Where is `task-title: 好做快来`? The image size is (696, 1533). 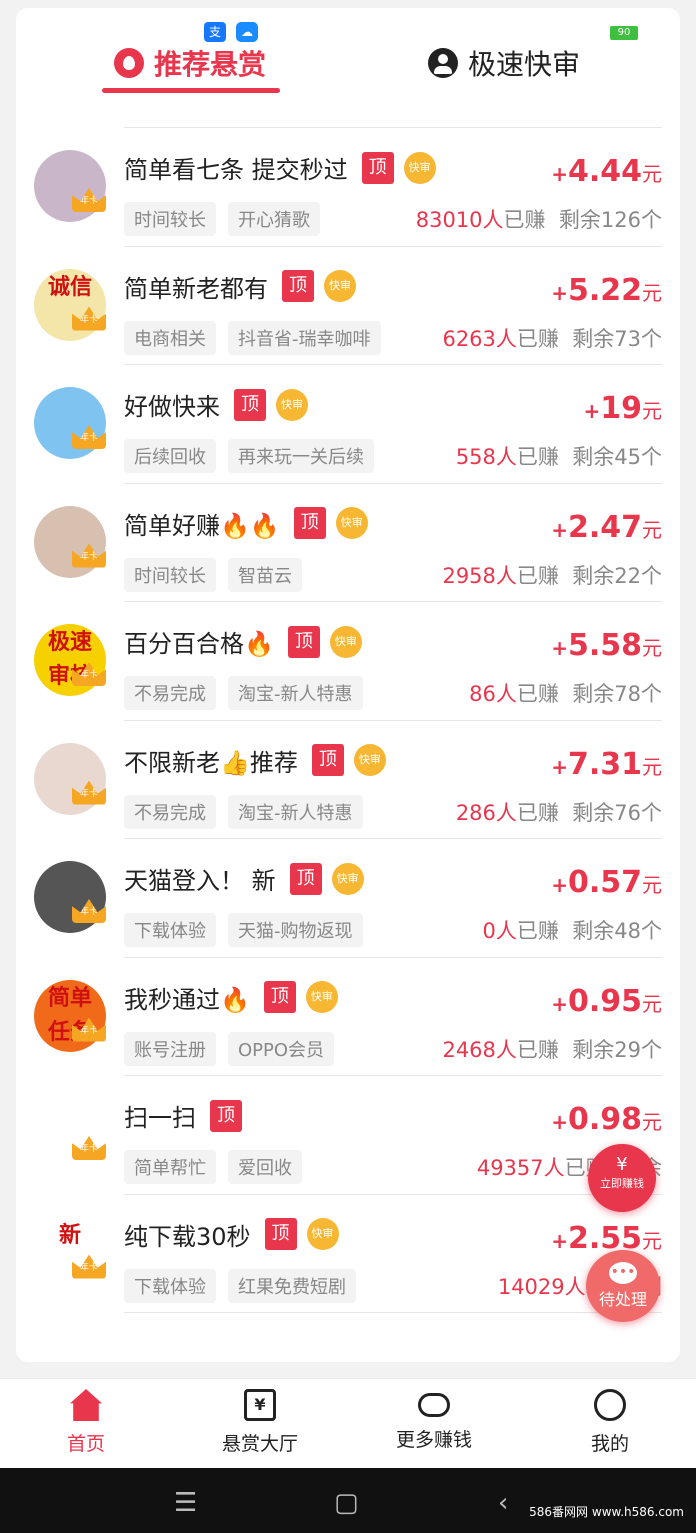 task-title: 好做快来 is located at coordinates (172, 407).